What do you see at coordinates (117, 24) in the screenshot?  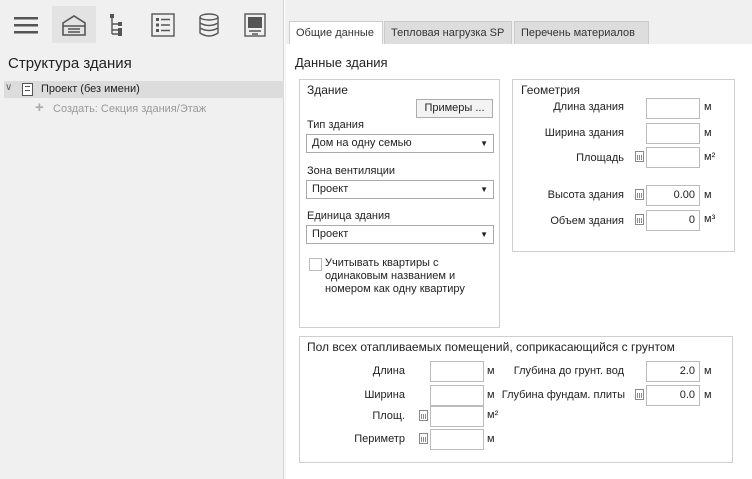 I see `hierarchy-icon` at bounding box center [117, 24].